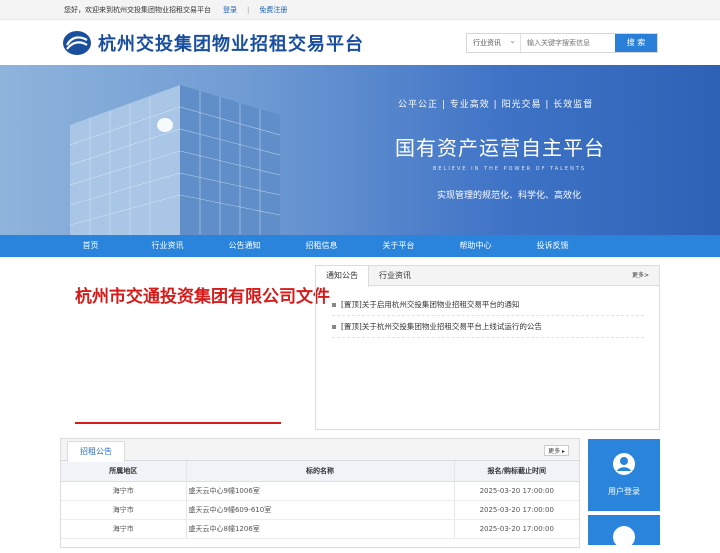  I want to click on document-red-rule, so click(178, 423).